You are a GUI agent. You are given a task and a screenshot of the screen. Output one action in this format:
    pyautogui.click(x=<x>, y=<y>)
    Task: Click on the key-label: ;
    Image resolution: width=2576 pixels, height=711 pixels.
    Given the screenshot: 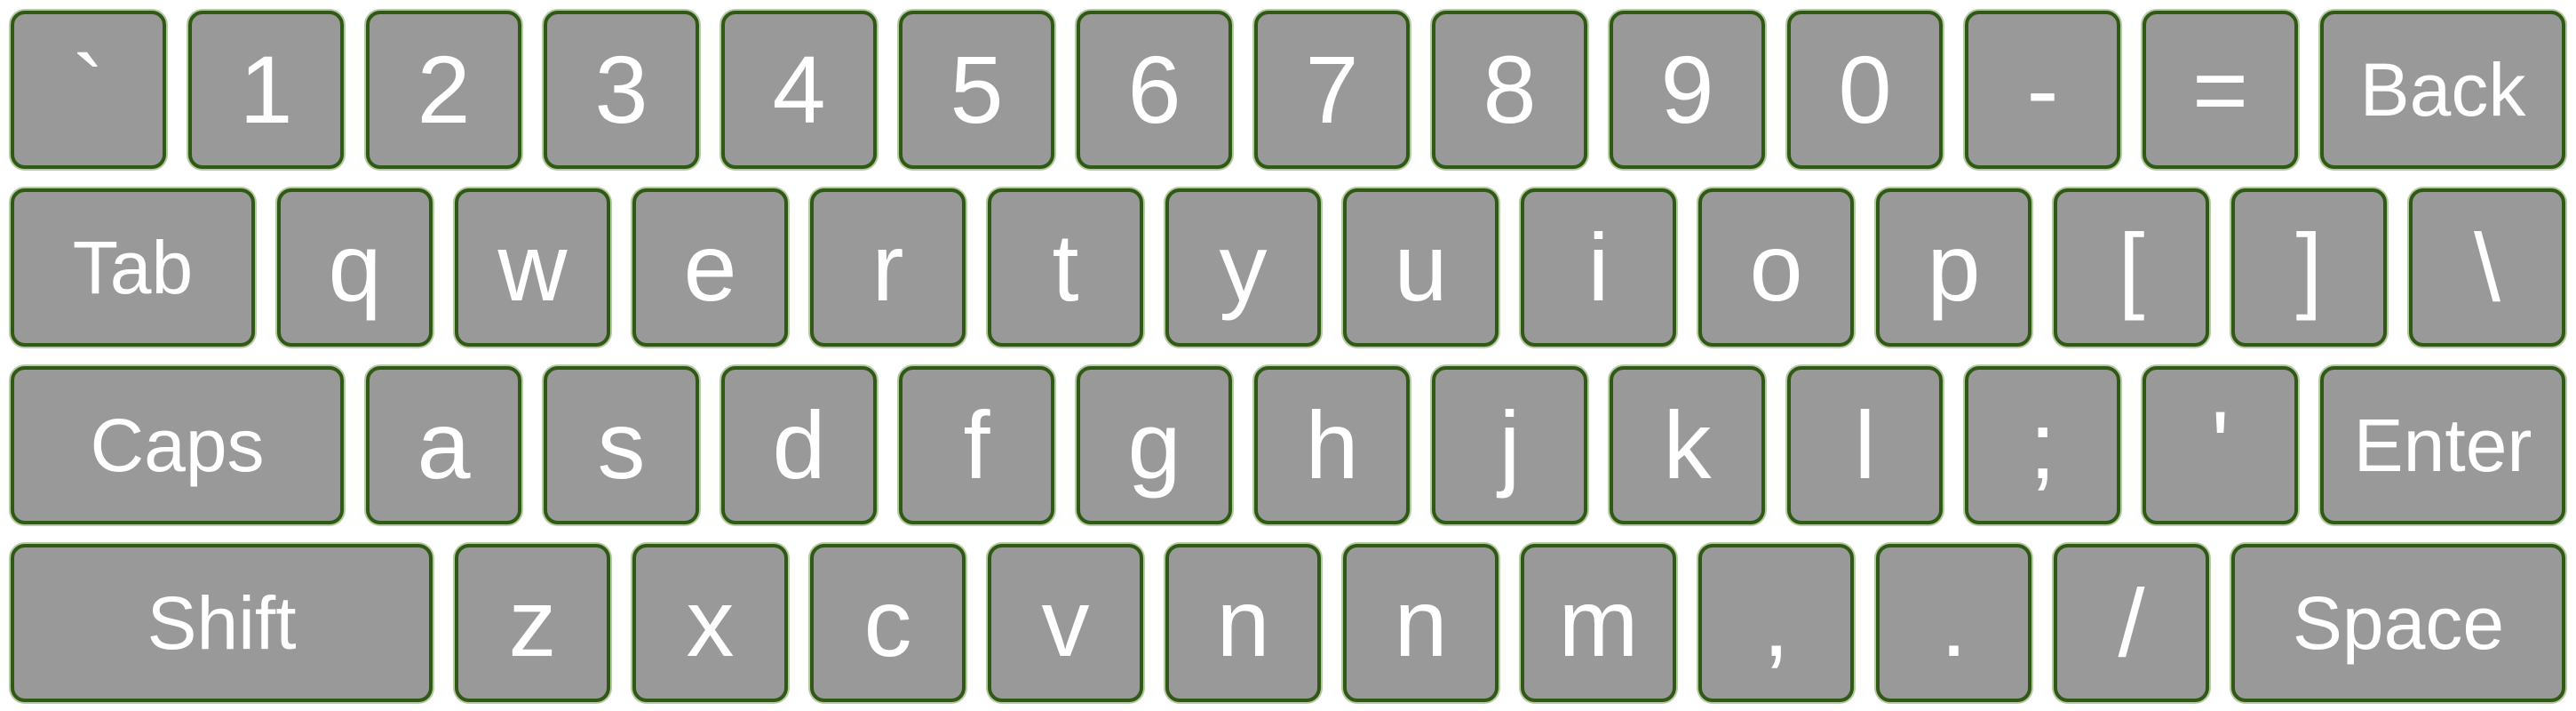 What is the action you would take?
    pyautogui.click(x=2042, y=445)
    